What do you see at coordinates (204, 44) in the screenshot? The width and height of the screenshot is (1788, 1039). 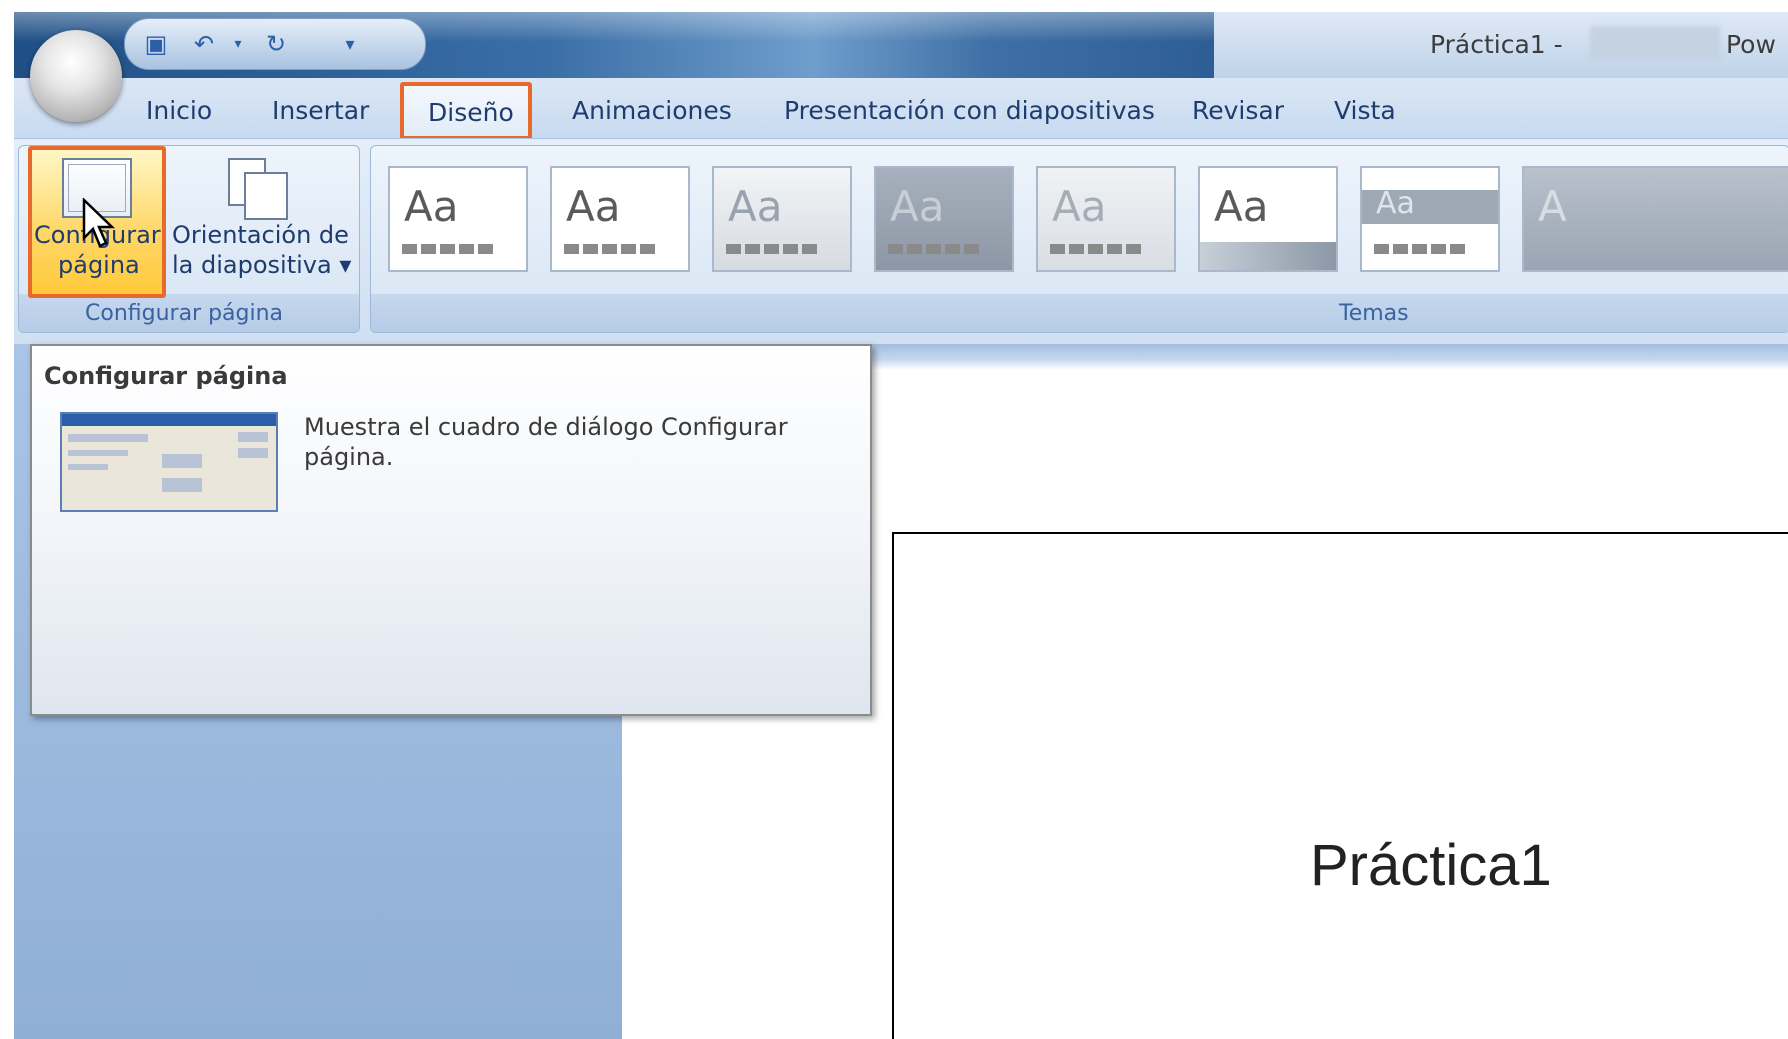 I see `undo-icon: ↶` at bounding box center [204, 44].